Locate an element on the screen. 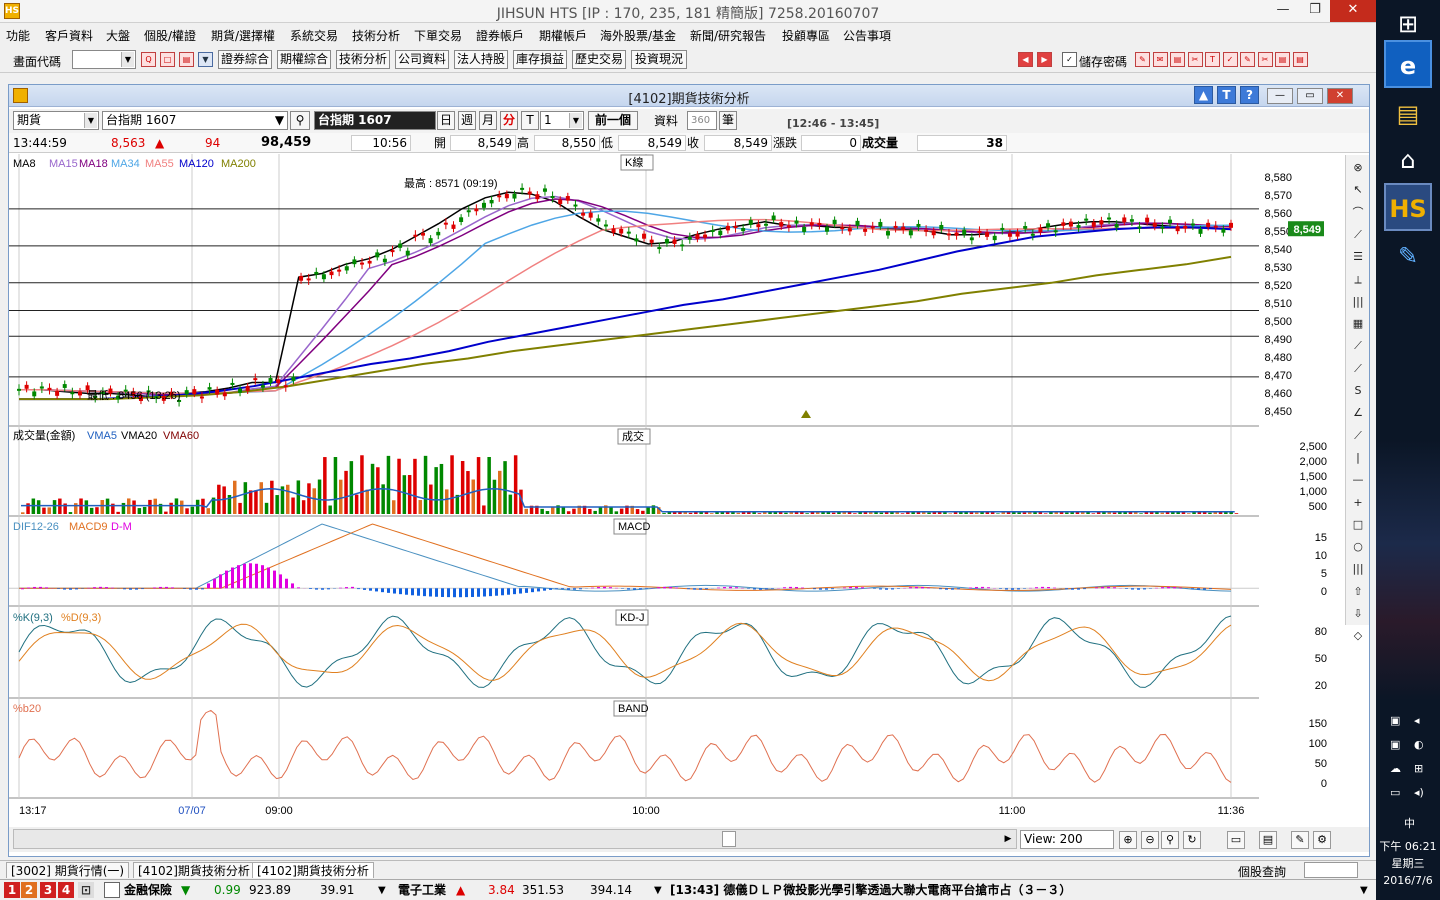 This screenshot has width=1440, height=900. clock: 下午 06:21 星期三 2016/7/6 is located at coordinates (1408, 863).